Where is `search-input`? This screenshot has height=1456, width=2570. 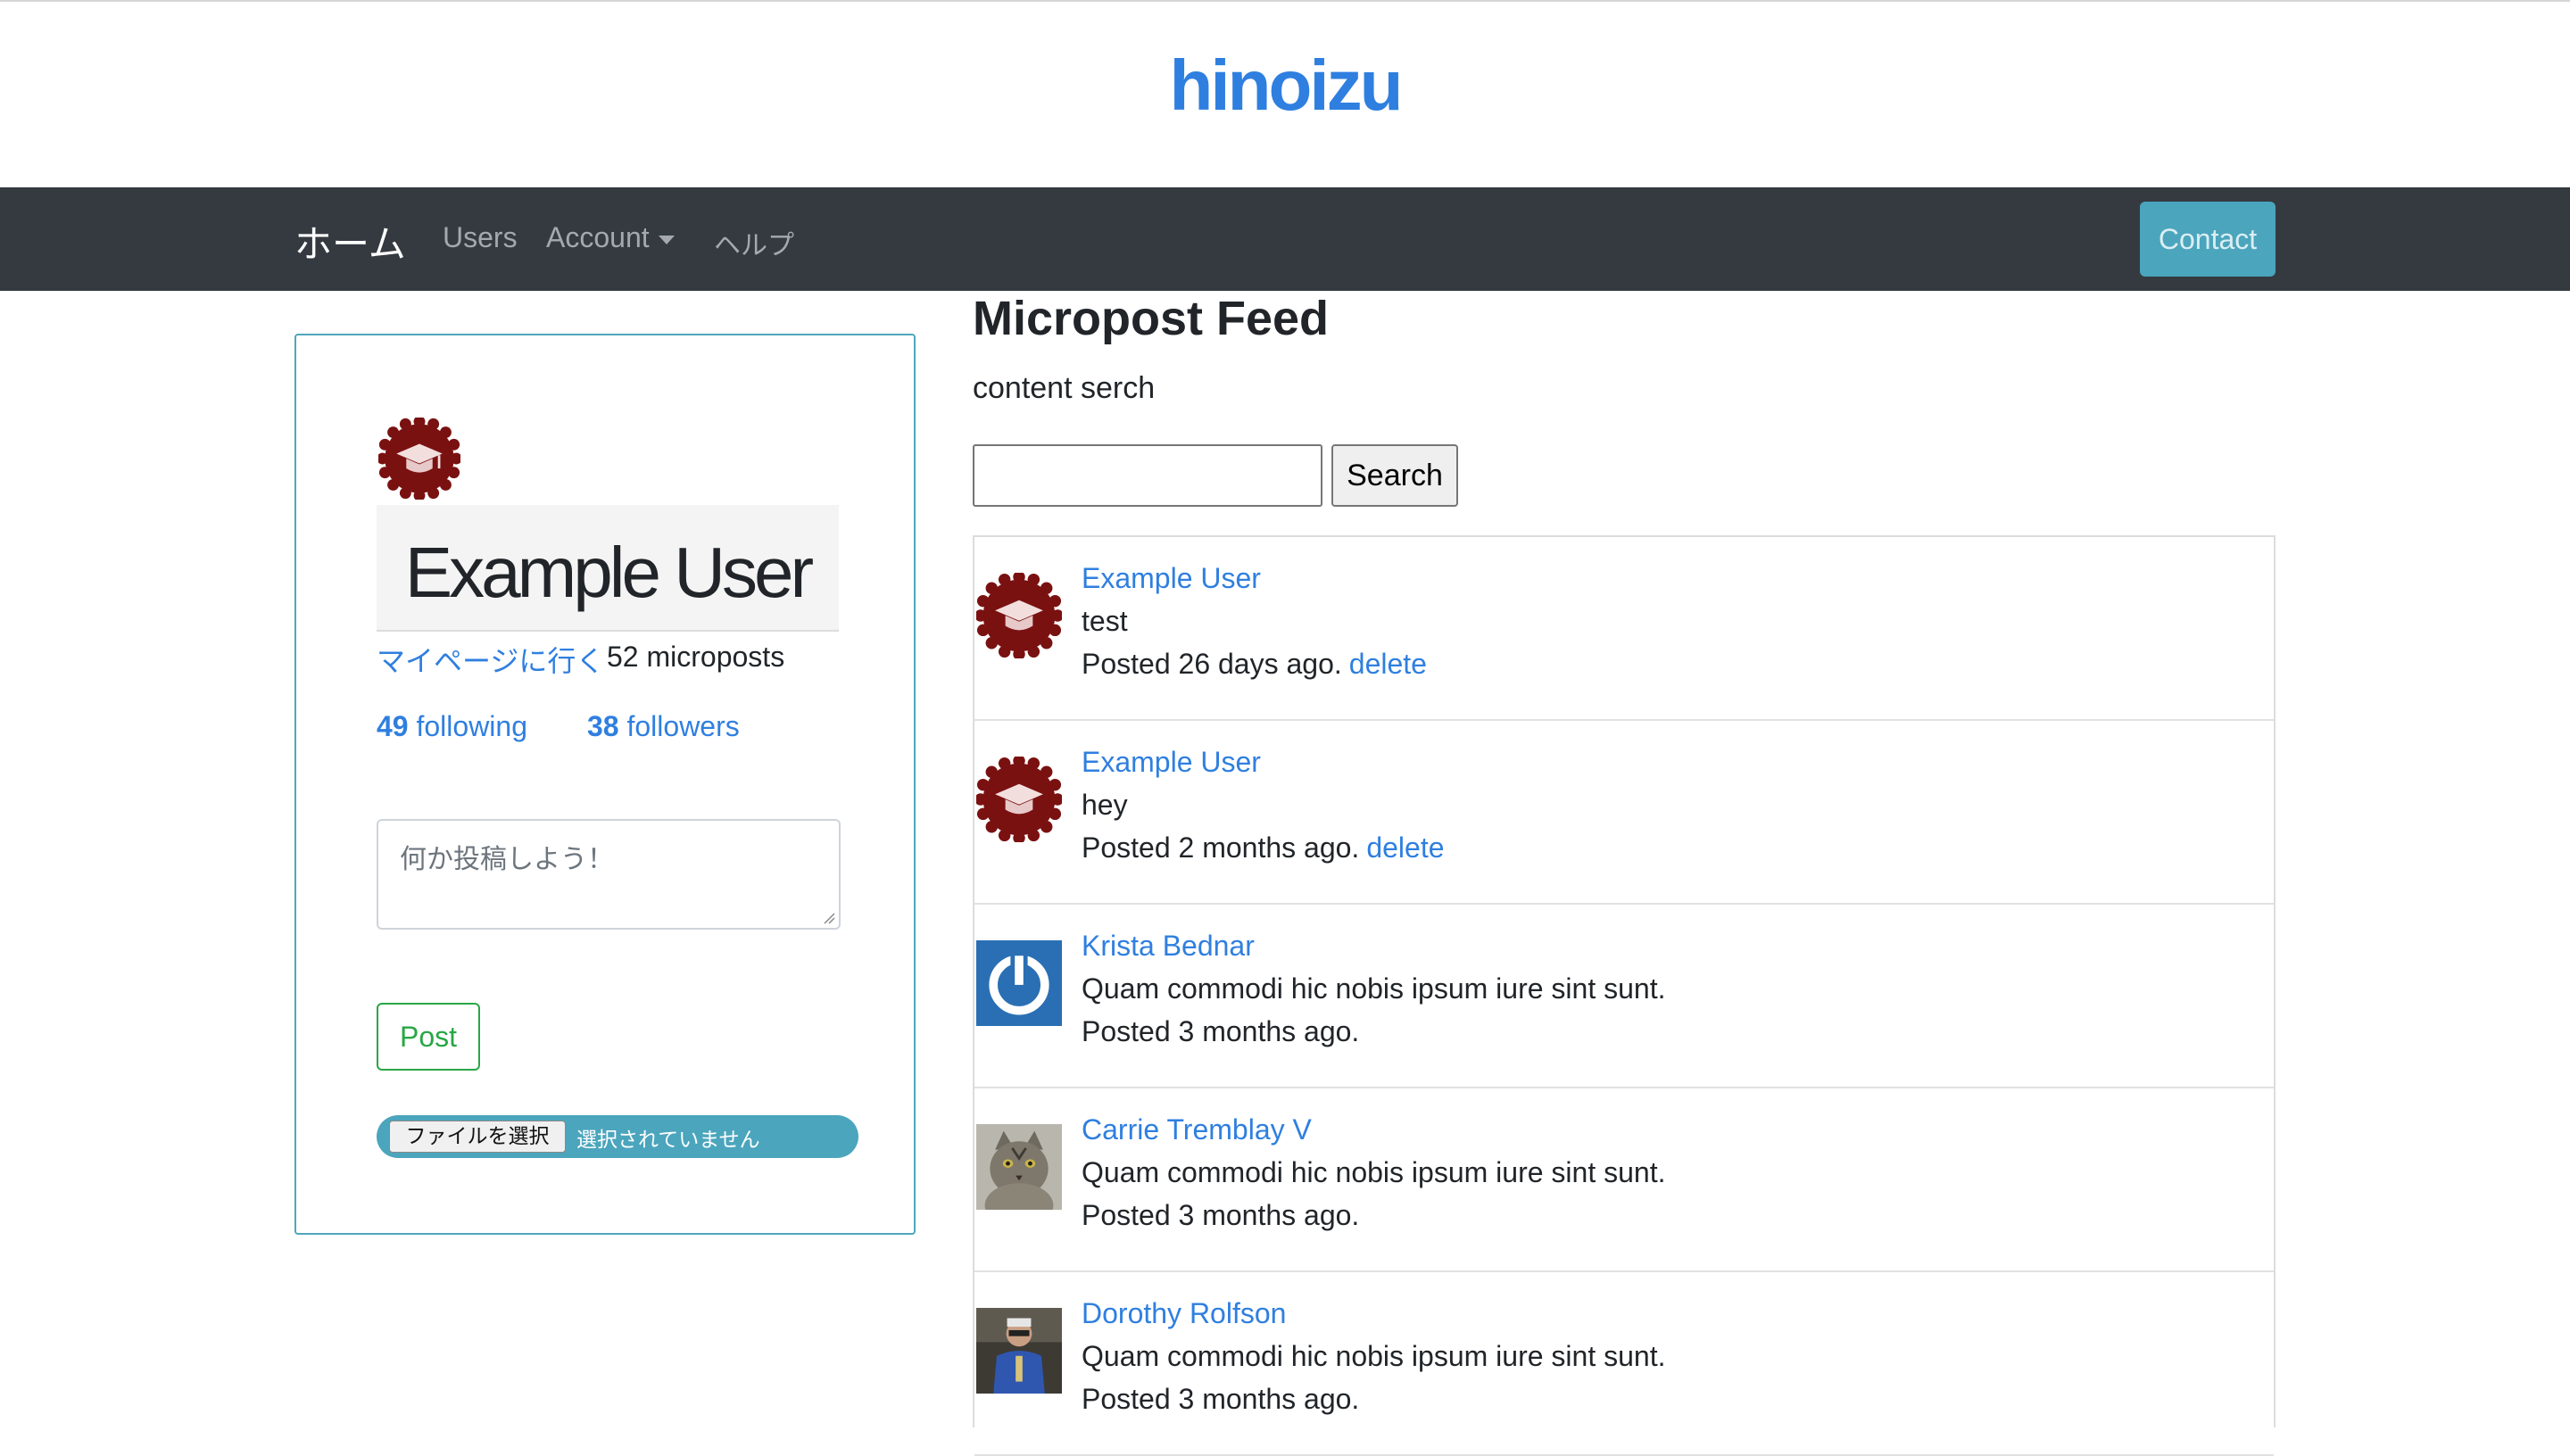 search-input is located at coordinates (1147, 475).